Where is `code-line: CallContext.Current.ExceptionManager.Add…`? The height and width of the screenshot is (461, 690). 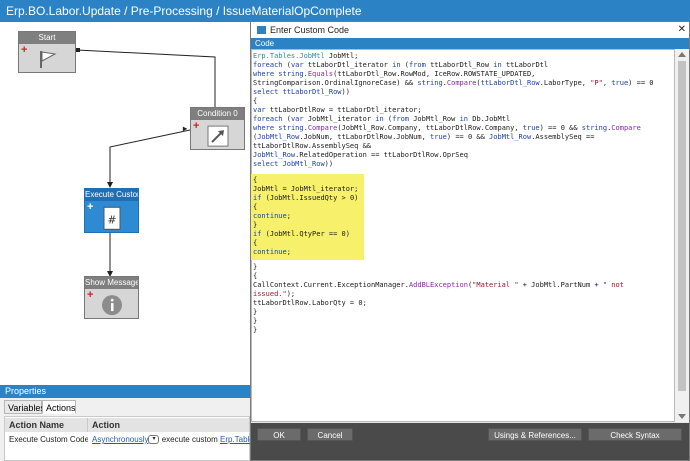 code-line: CallContext.Current.ExceptionManager.Add… is located at coordinates (438, 285).